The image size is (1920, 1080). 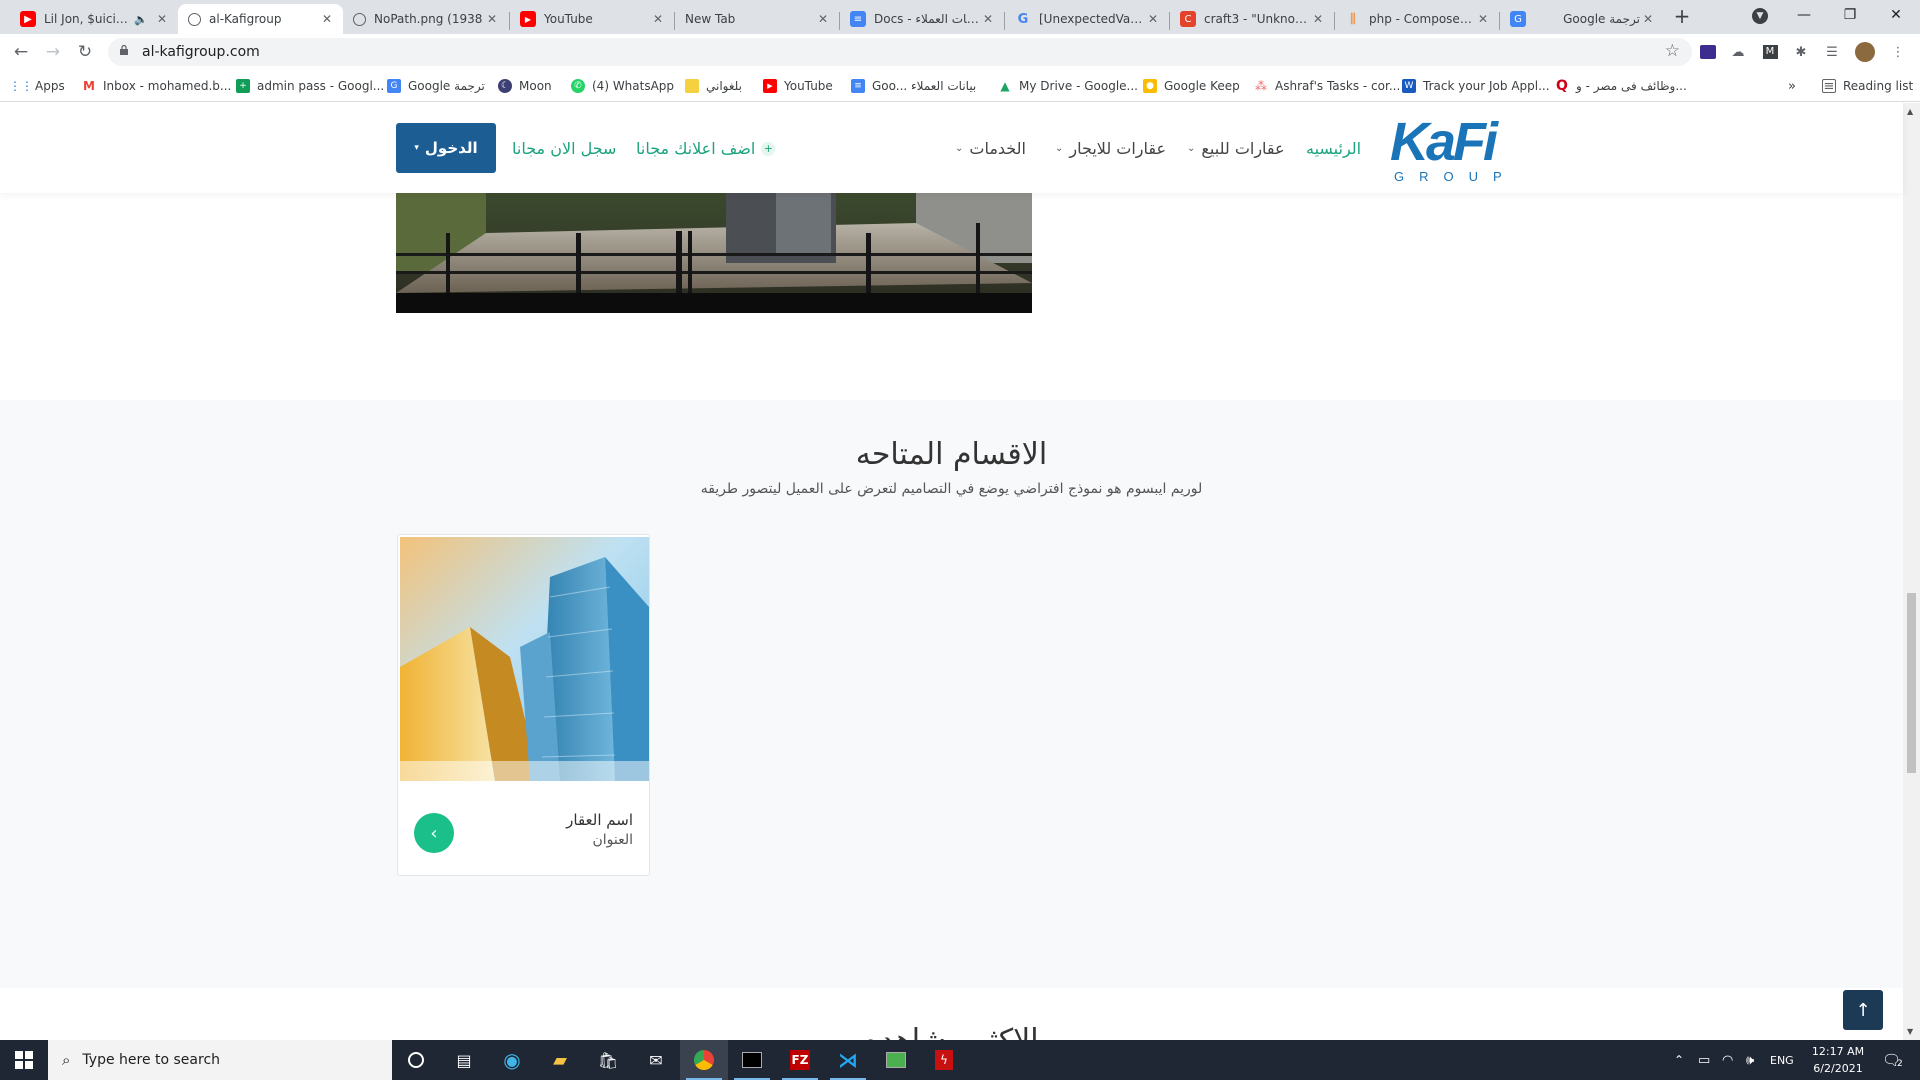 What do you see at coordinates (1760, 16) in the screenshot?
I see `tab-search-icon: ▼` at bounding box center [1760, 16].